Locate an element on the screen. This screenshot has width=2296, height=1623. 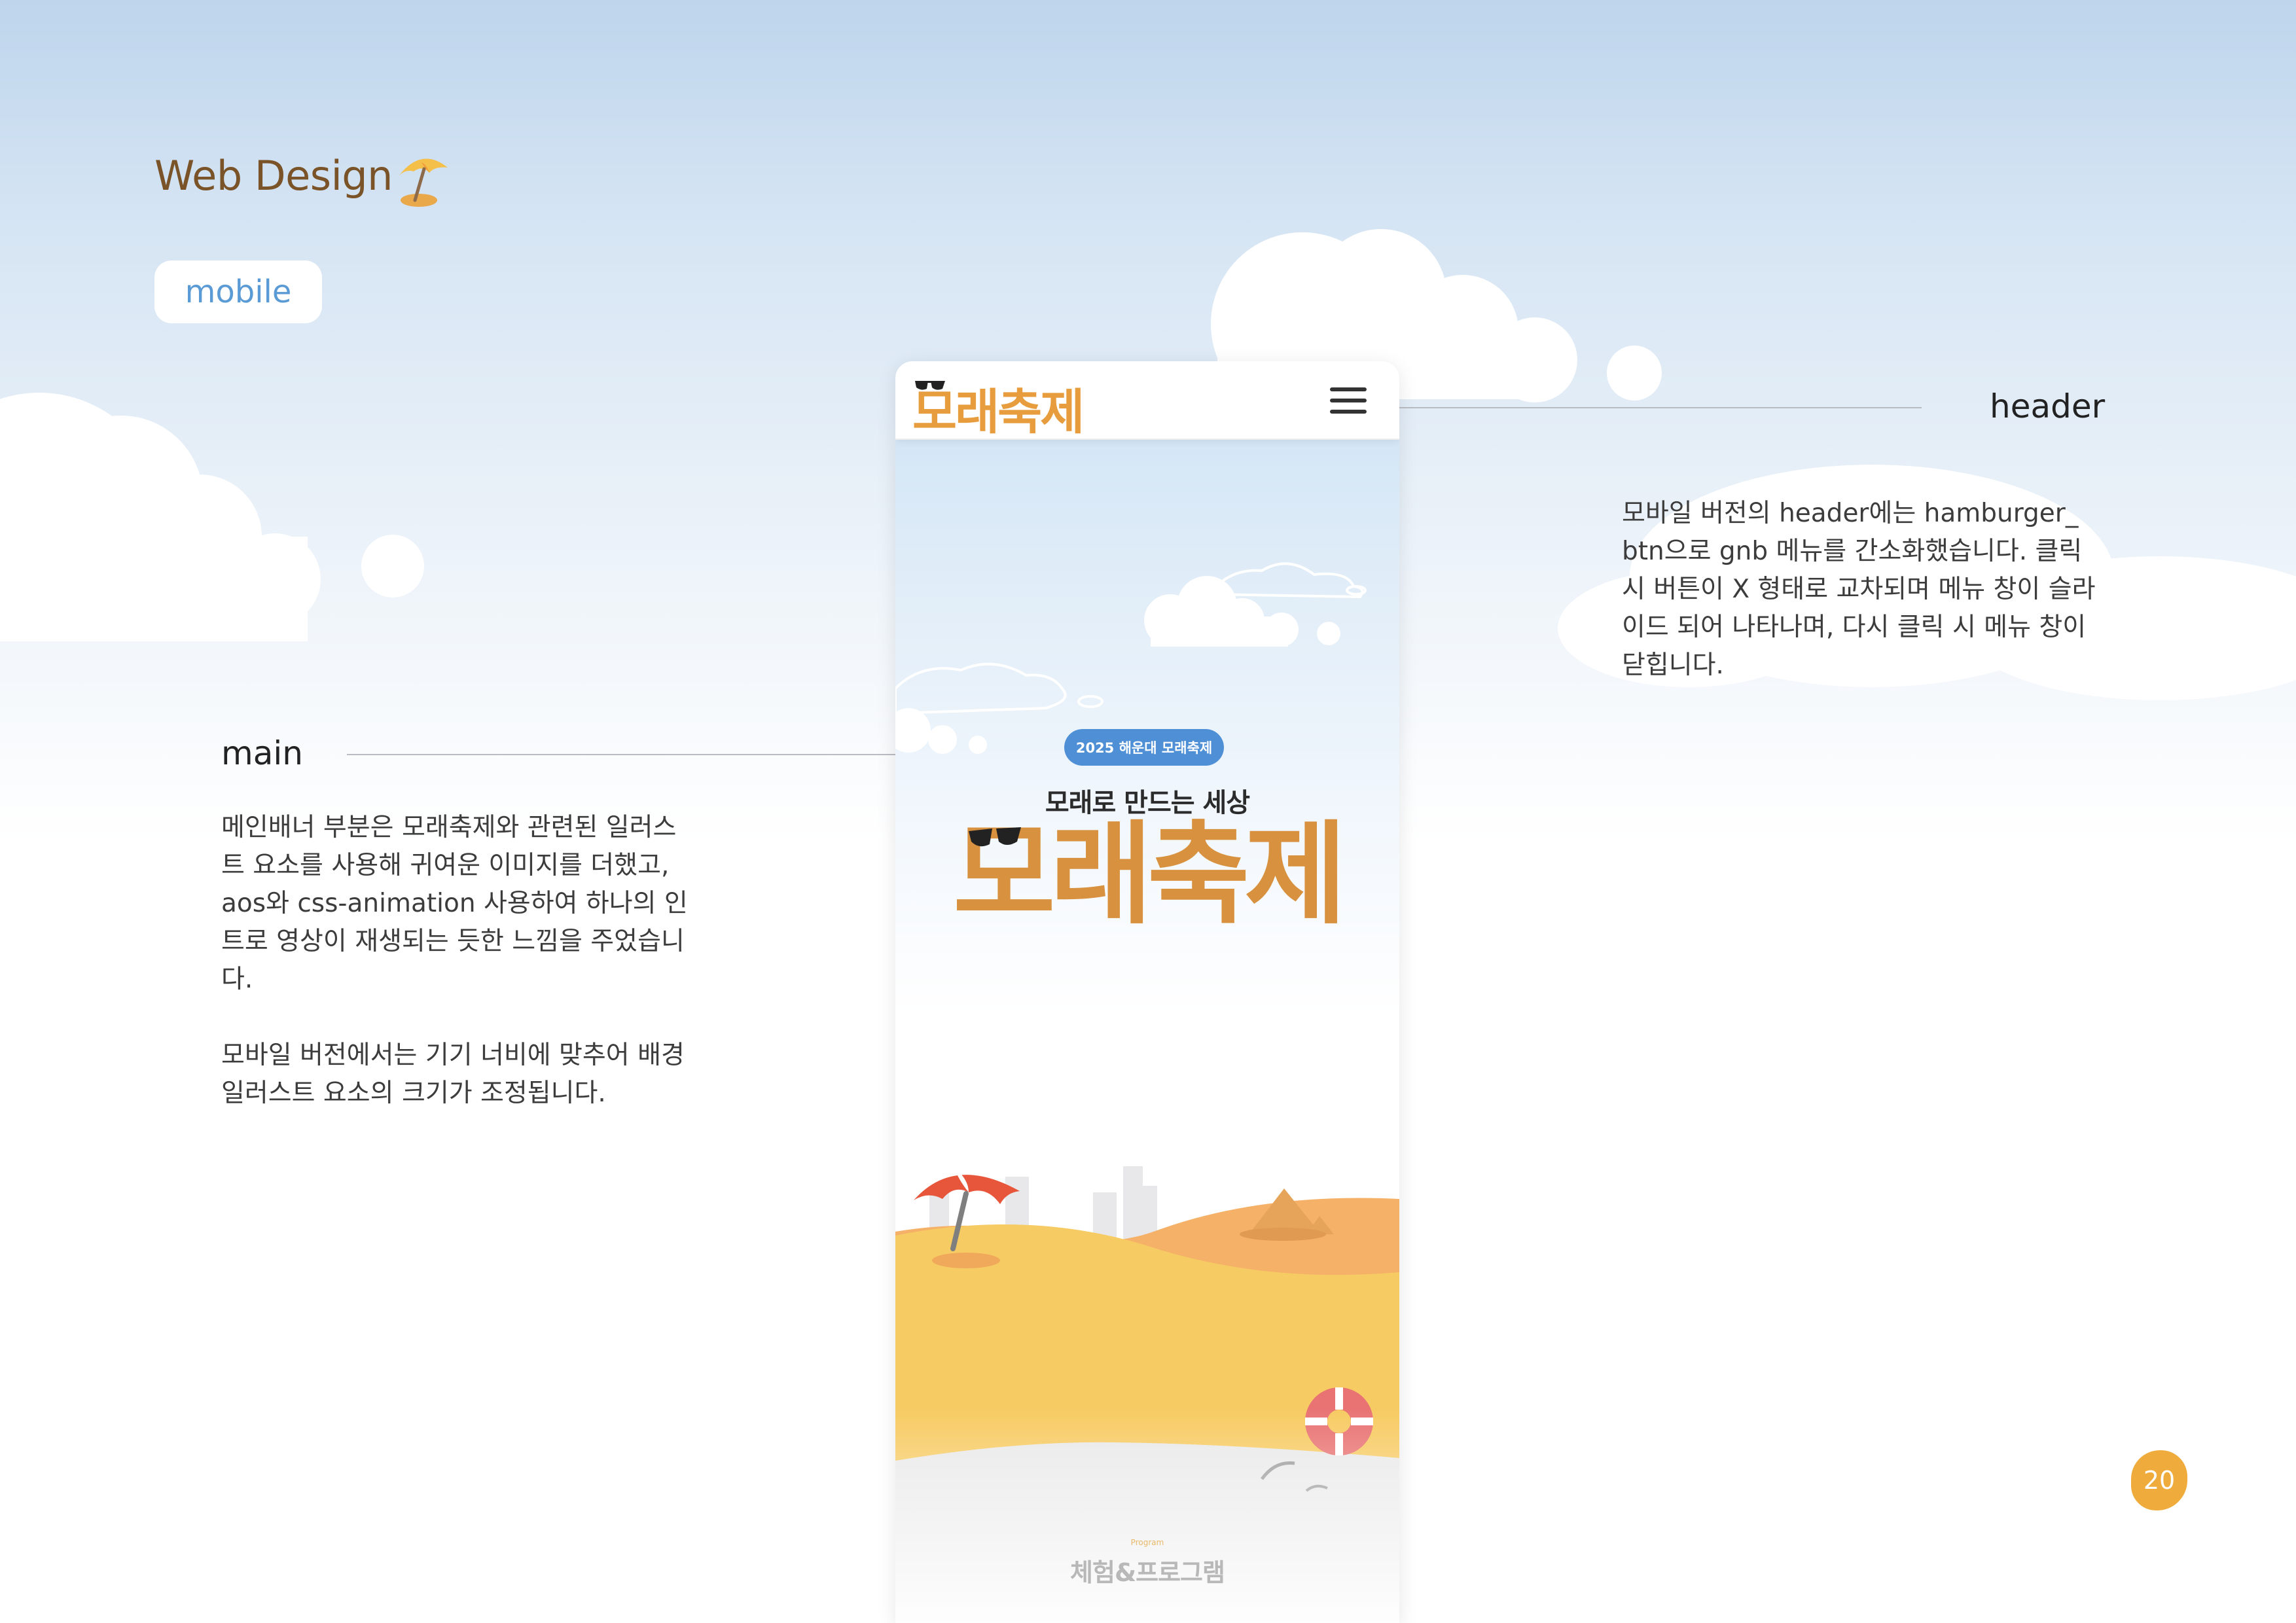
main-text-line: 메인배너 부분은 모래축제와 관련된 일러스 is located at coordinates (449, 827).